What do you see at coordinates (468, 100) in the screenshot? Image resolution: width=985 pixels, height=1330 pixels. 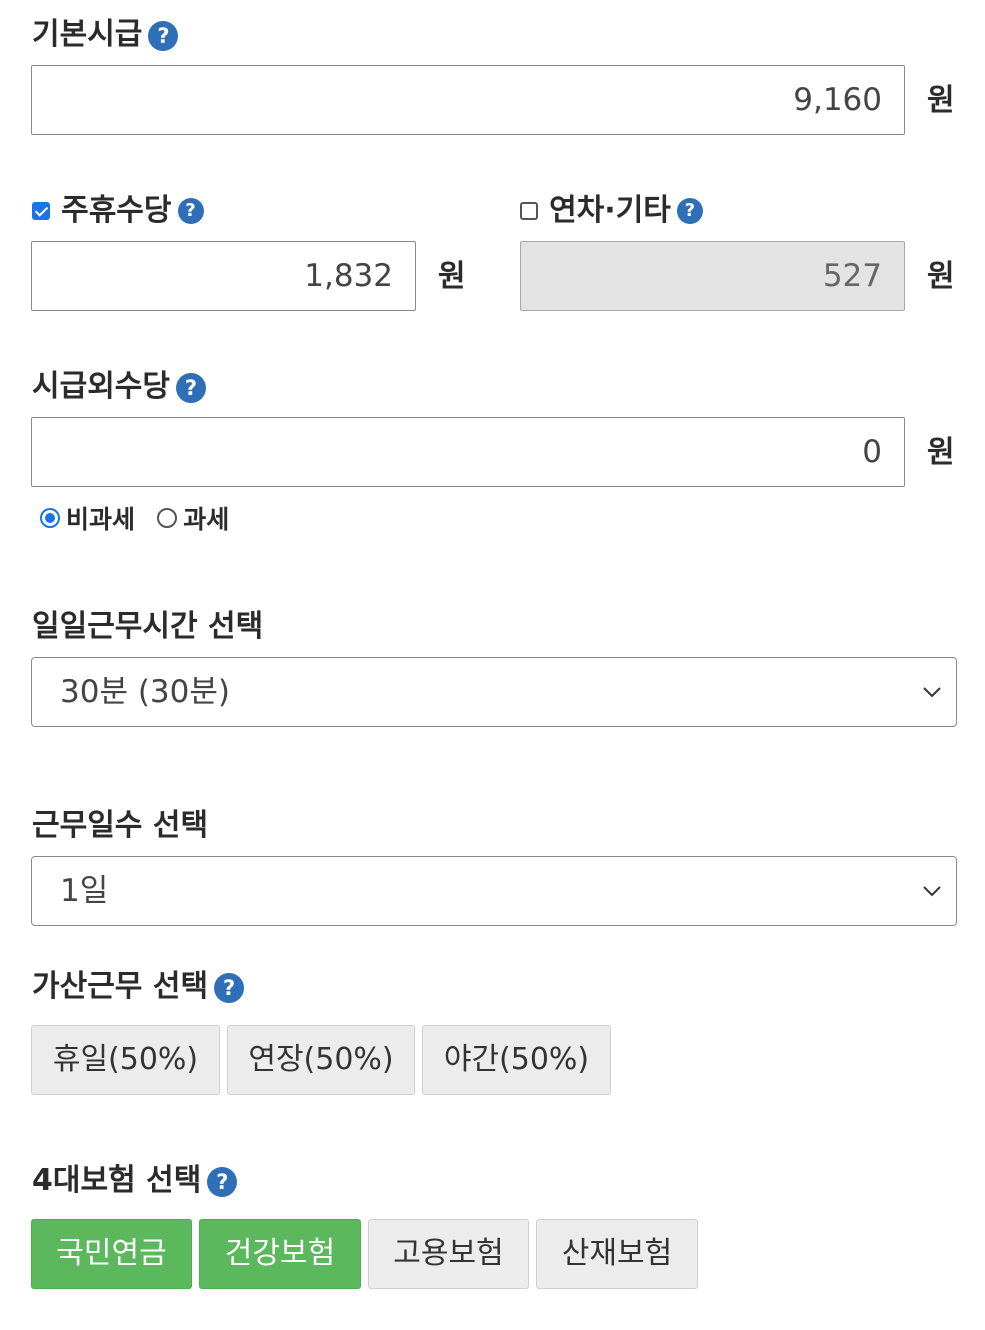 I see `base-wage-input: 9,160` at bounding box center [468, 100].